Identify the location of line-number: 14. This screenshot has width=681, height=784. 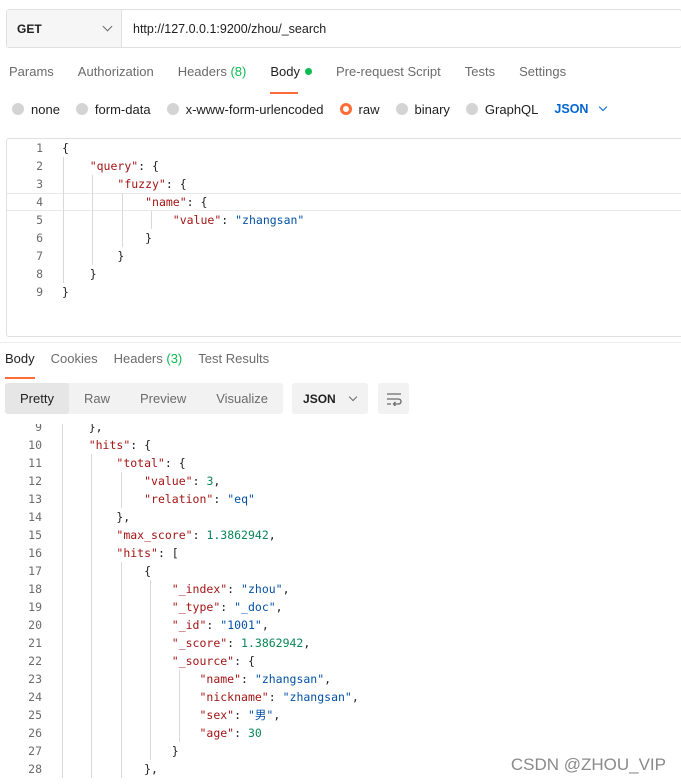
(35, 517).